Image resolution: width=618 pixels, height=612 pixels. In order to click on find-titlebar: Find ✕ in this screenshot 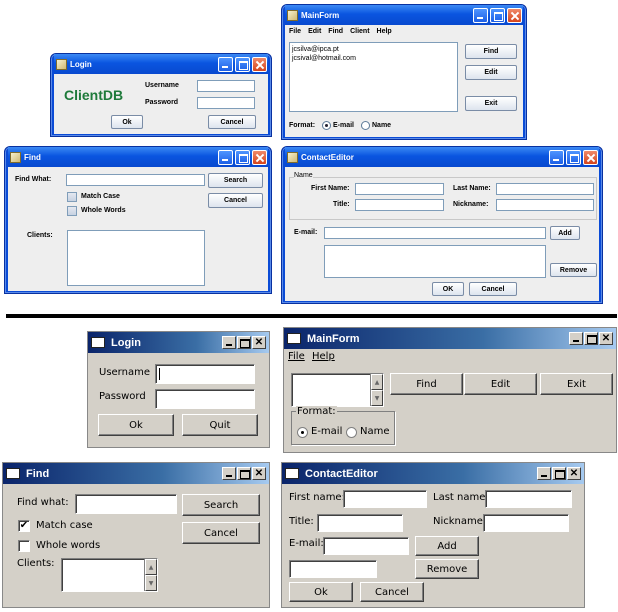, I will do `click(136, 473)`.